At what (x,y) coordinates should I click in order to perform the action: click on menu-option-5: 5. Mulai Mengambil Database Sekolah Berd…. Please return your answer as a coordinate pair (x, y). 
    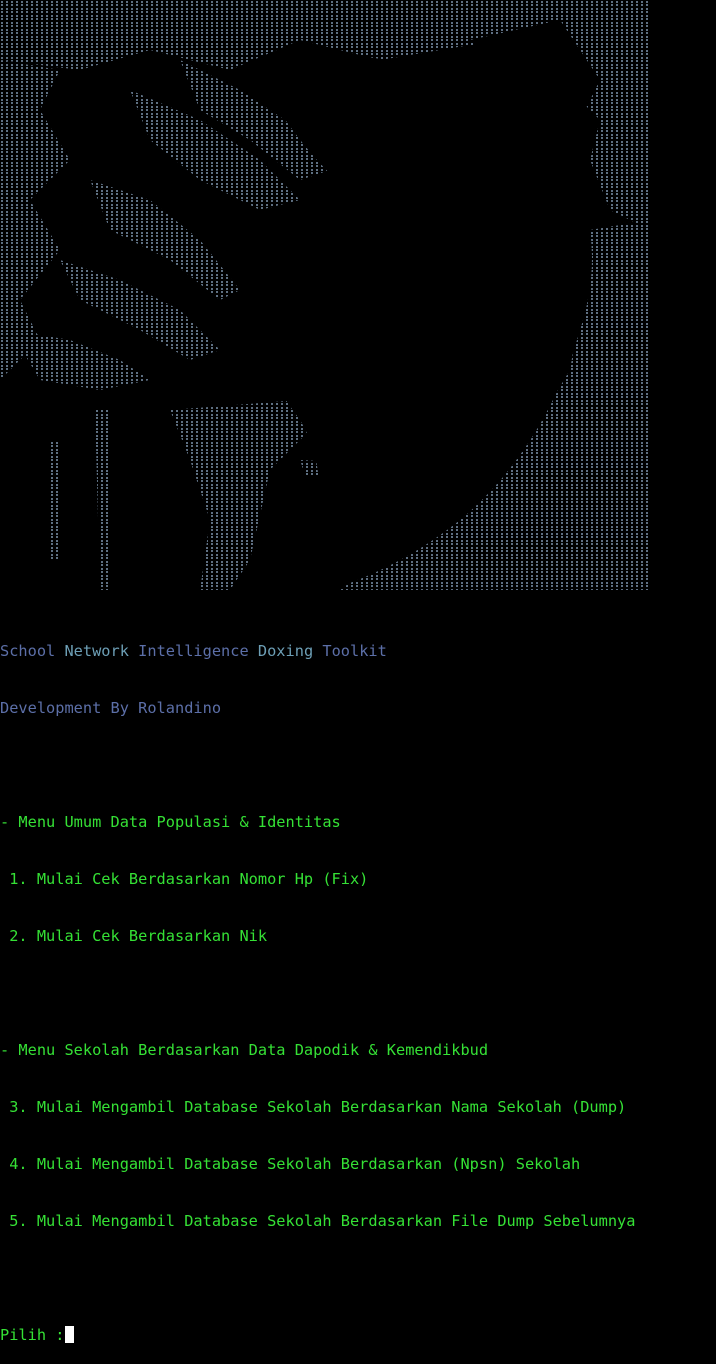
    Looking at the image, I should click on (318, 1221).